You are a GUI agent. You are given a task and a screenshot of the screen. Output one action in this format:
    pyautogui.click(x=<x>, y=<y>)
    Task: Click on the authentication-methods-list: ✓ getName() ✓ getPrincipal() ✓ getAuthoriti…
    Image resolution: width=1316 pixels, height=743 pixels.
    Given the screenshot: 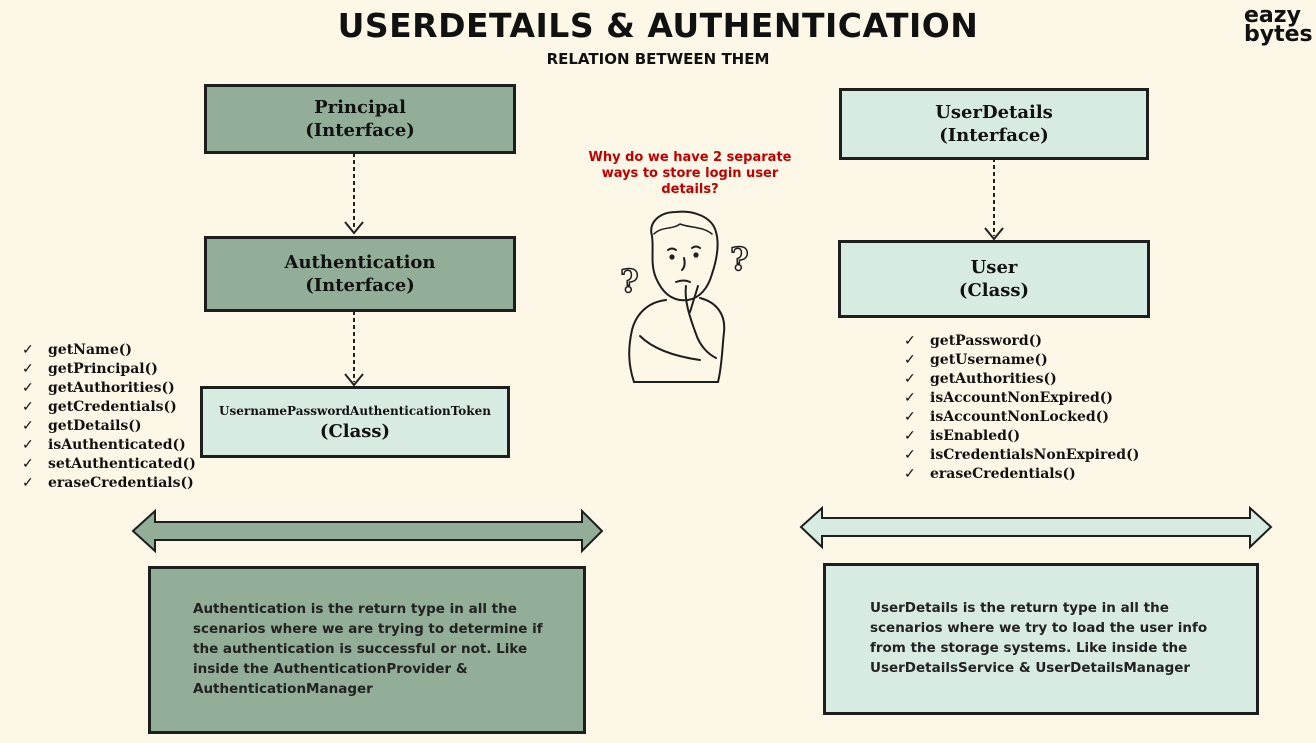 What is the action you would take?
    pyautogui.click(x=109, y=417)
    